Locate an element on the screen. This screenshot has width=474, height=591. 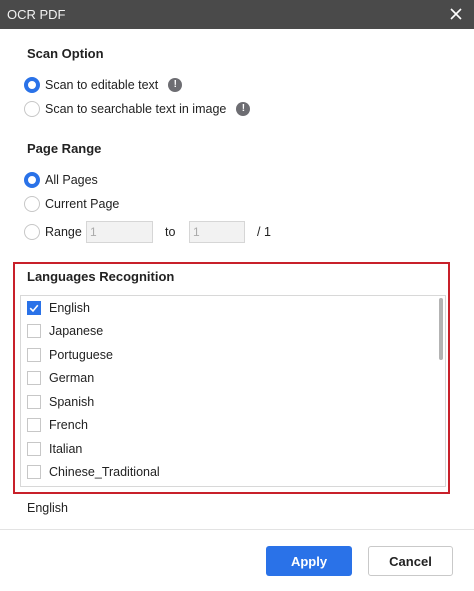
language-label: Italian is located at coordinates (66, 449).